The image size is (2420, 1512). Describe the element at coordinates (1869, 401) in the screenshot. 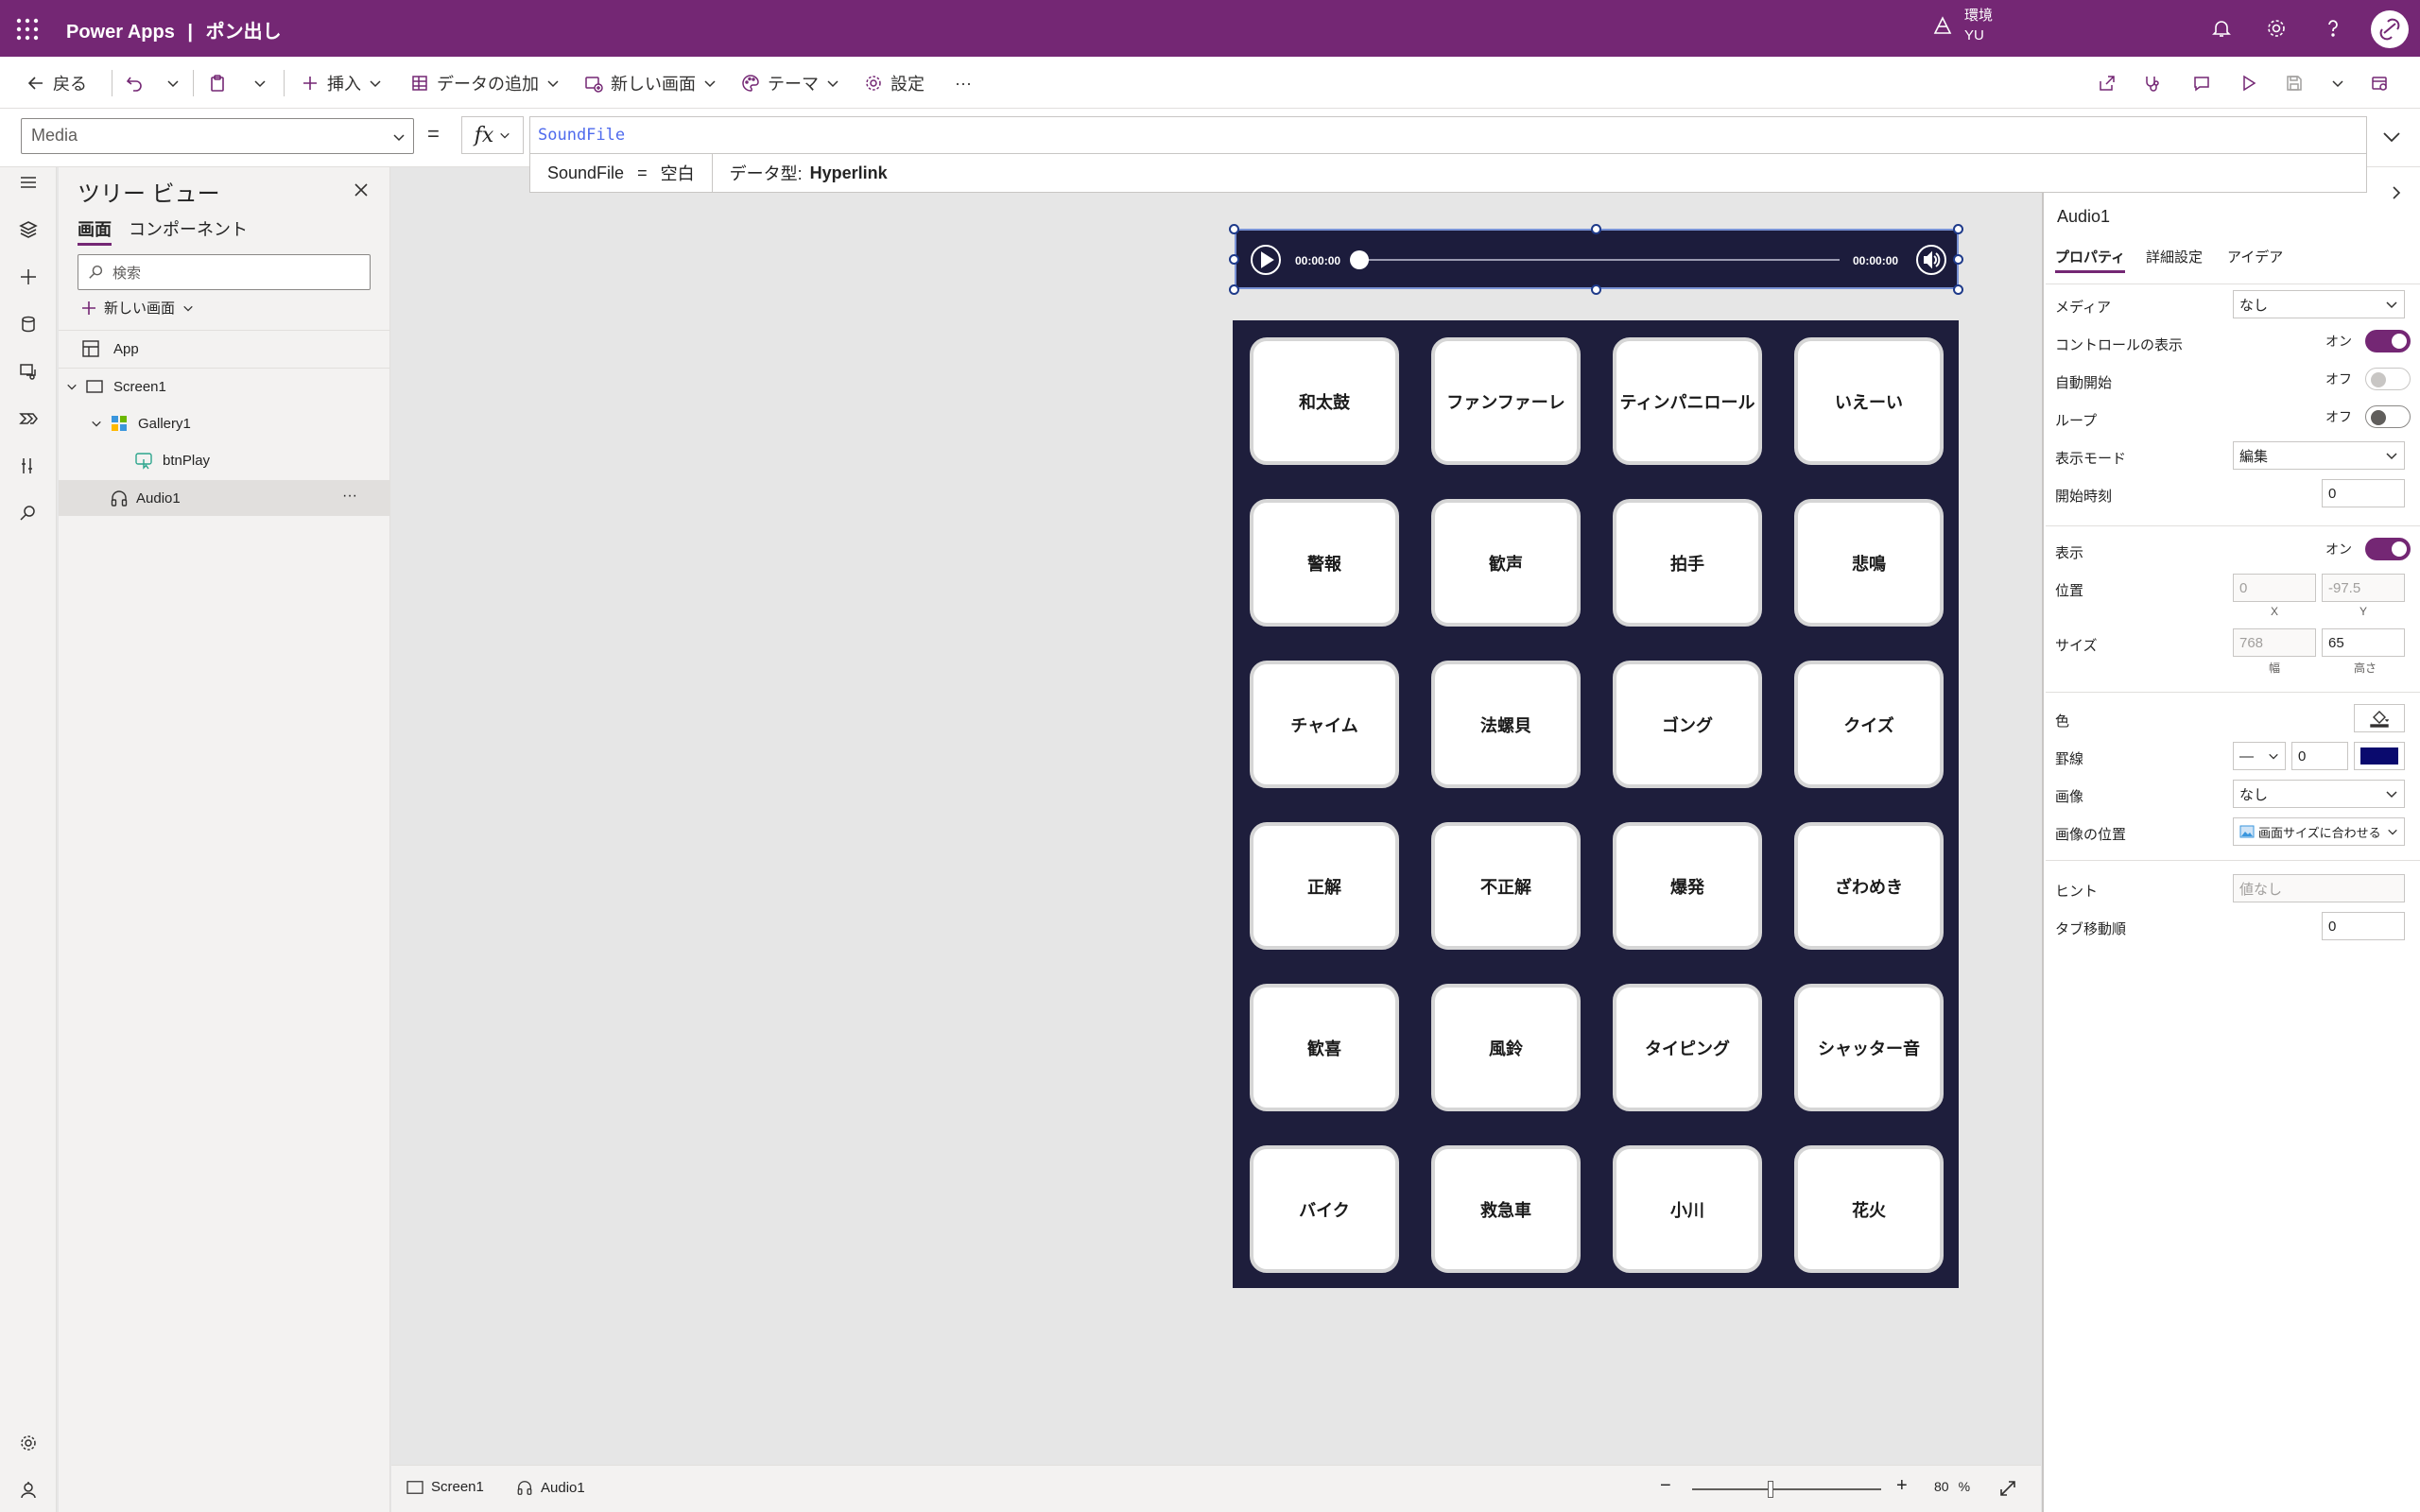

I see `sound-button: いえーい` at that location.